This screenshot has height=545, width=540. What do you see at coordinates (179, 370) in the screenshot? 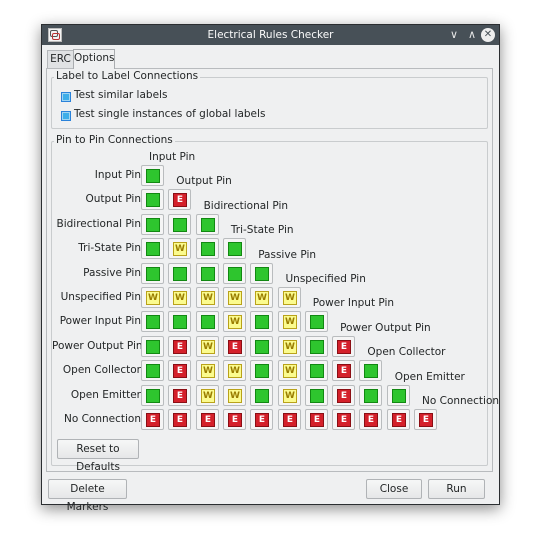
I see `erc-cell-open-collector-output-pin: E` at bounding box center [179, 370].